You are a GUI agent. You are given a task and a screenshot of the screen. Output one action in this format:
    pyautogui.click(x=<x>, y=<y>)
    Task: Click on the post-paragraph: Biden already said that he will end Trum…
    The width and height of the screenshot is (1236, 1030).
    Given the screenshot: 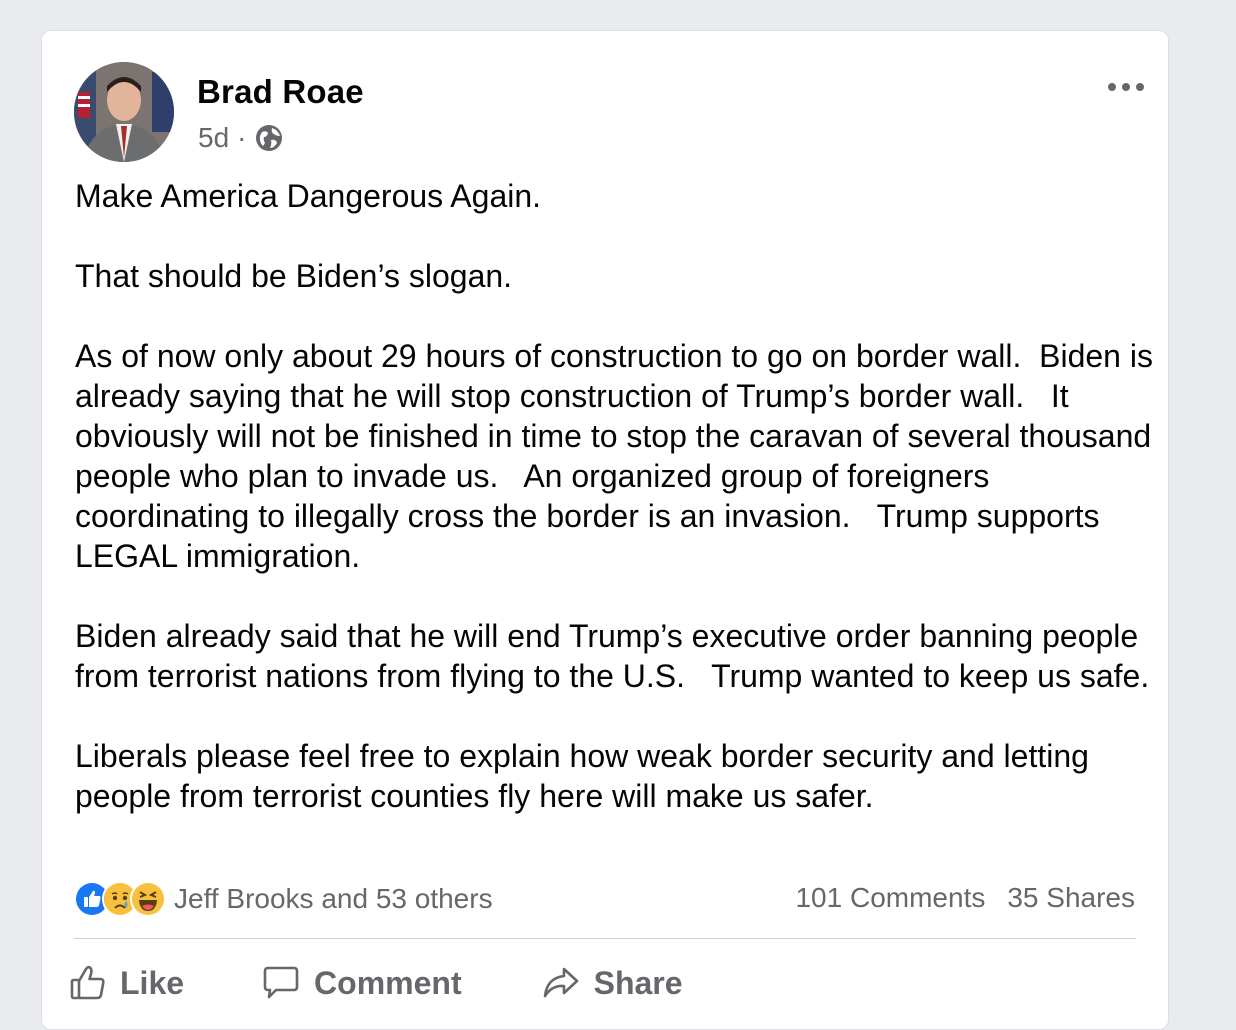 What is the action you would take?
    pyautogui.click(x=612, y=656)
    